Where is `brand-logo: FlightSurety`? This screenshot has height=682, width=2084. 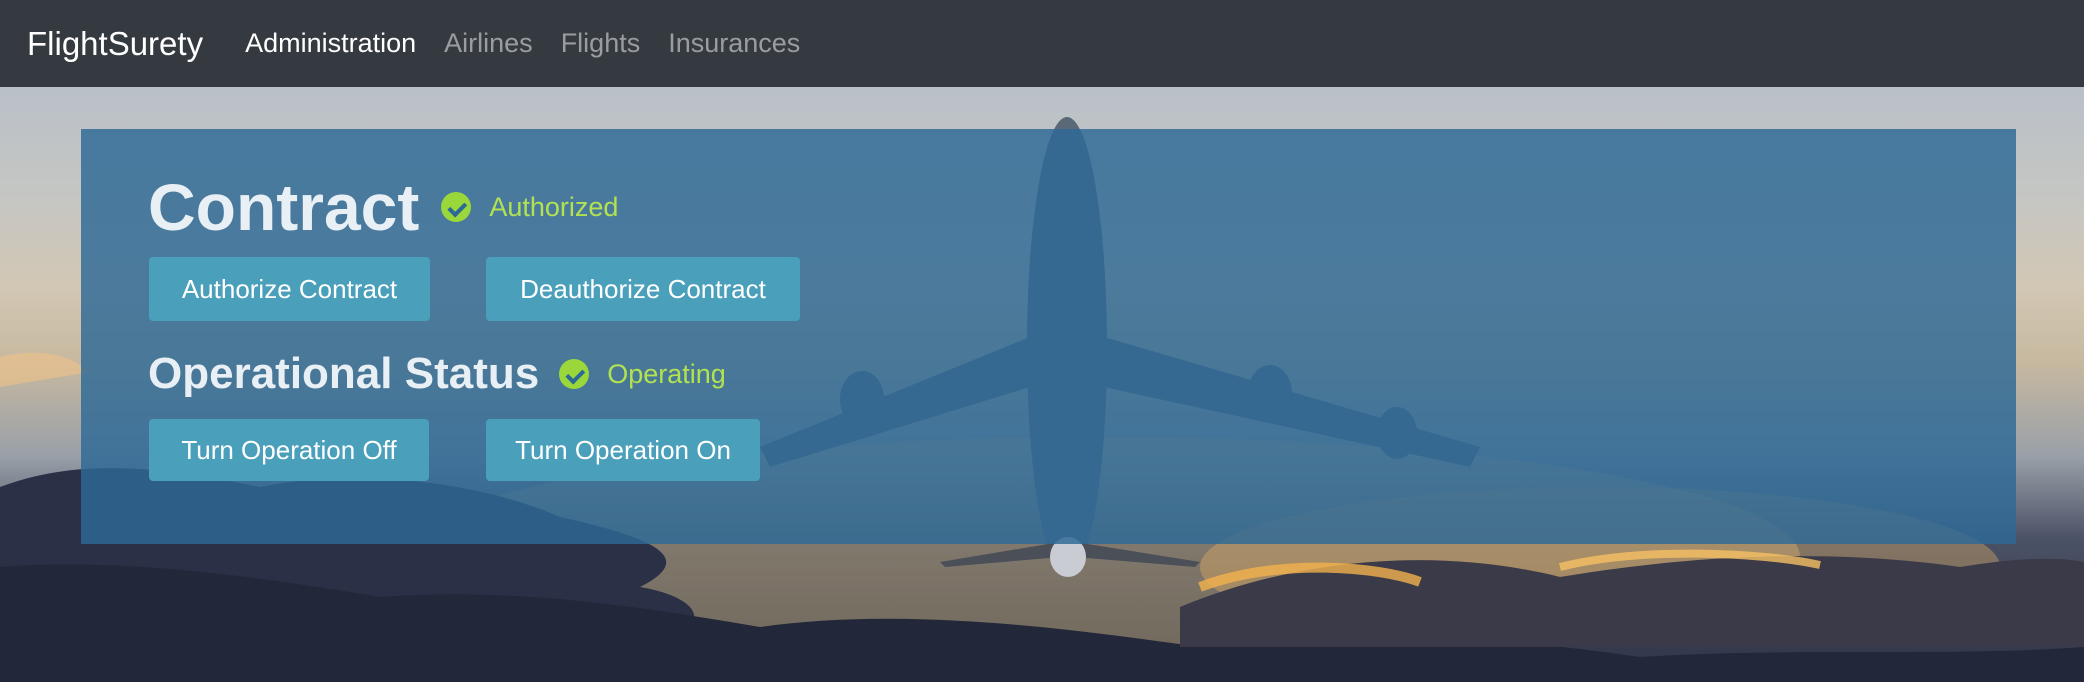
brand-logo: FlightSurety is located at coordinates (115, 44).